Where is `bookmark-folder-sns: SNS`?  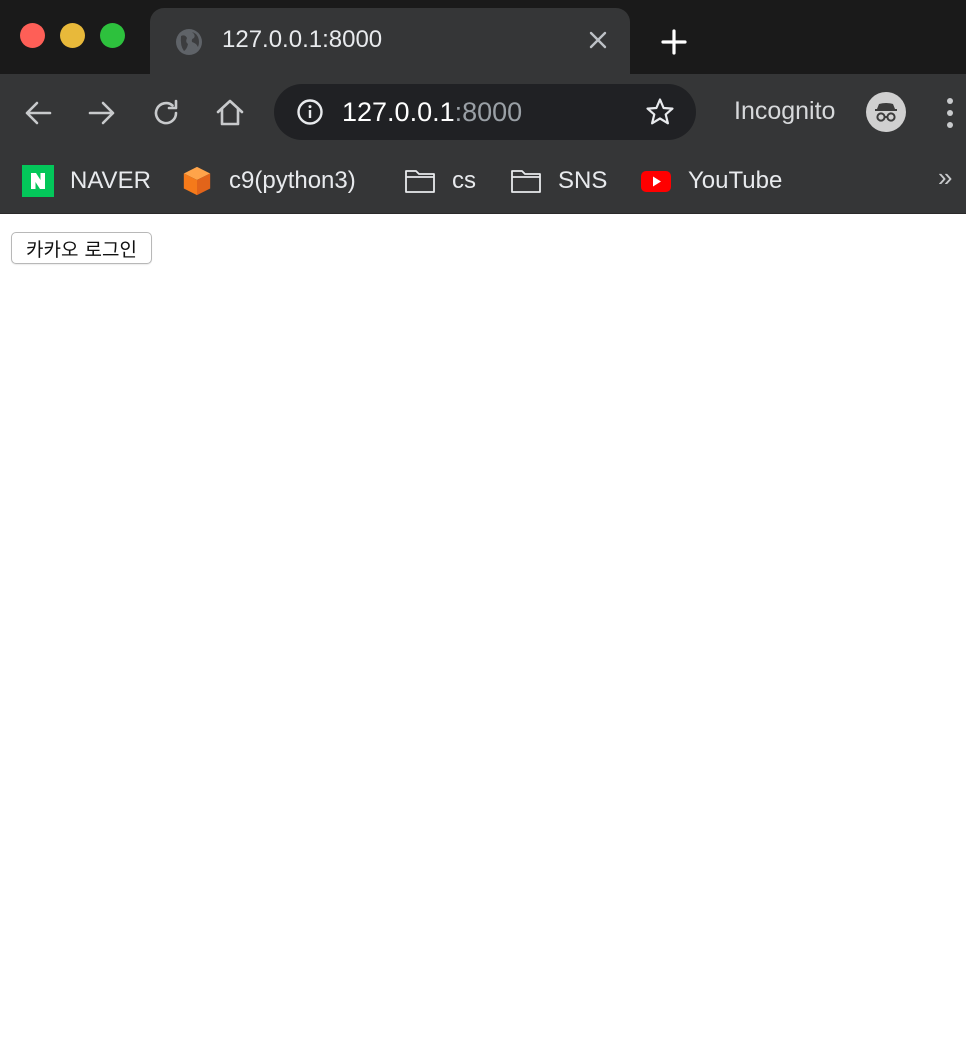
bookmark-folder-sns: SNS is located at coordinates (558, 181).